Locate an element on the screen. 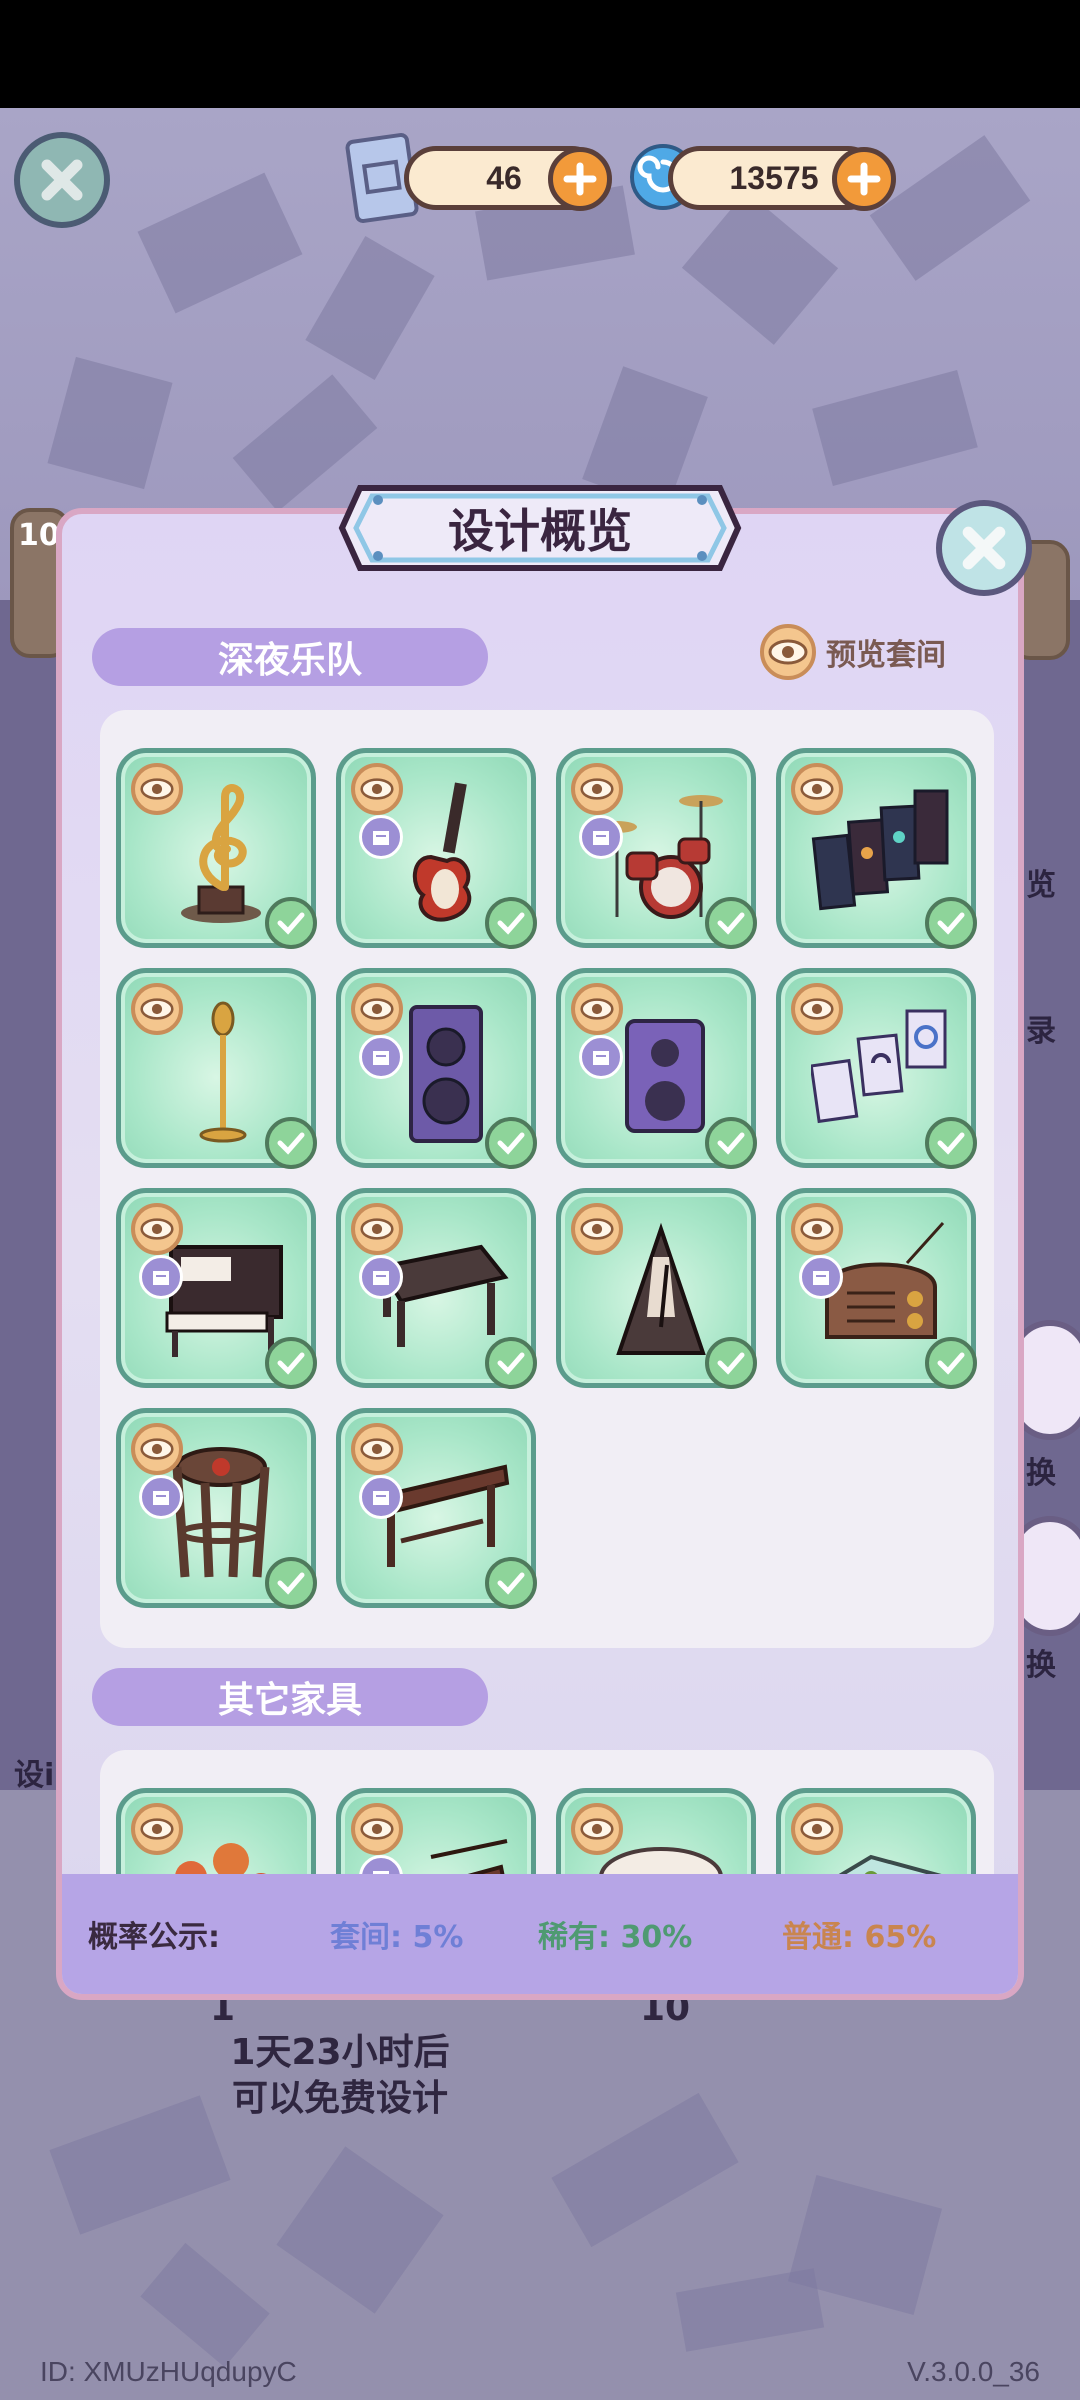 This screenshot has height=2400, width=1080. preview-suite-button: 预览套间 is located at coordinates (853, 652).